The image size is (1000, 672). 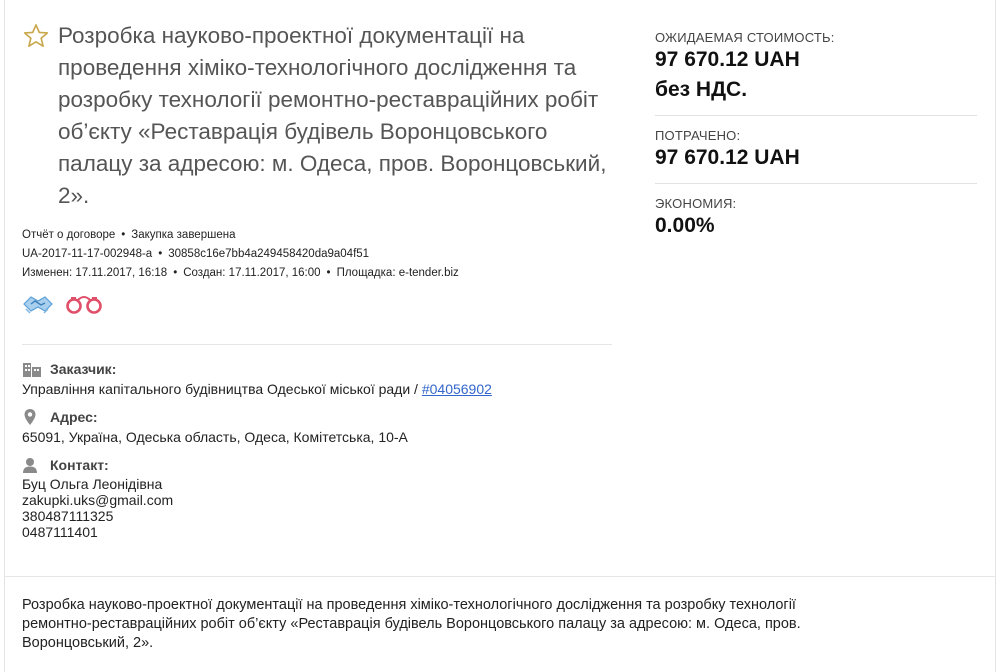 What do you see at coordinates (74, 417) in the screenshot?
I see `address-label: Адрес:` at bounding box center [74, 417].